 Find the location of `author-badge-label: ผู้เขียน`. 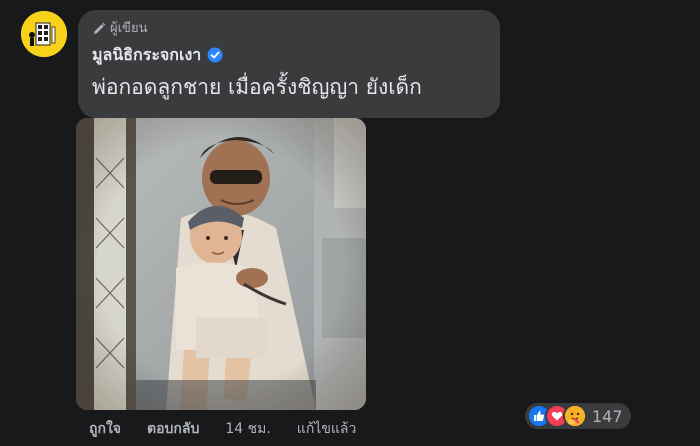

author-badge-label: ผู้เขียน is located at coordinates (129, 28).